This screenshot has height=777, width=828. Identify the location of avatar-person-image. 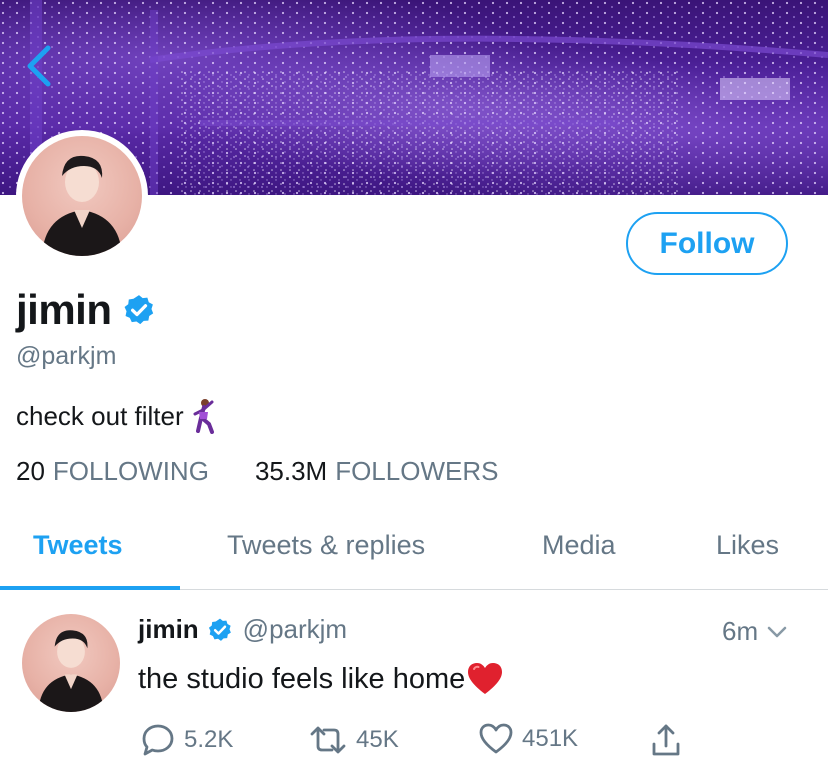
(82, 205).